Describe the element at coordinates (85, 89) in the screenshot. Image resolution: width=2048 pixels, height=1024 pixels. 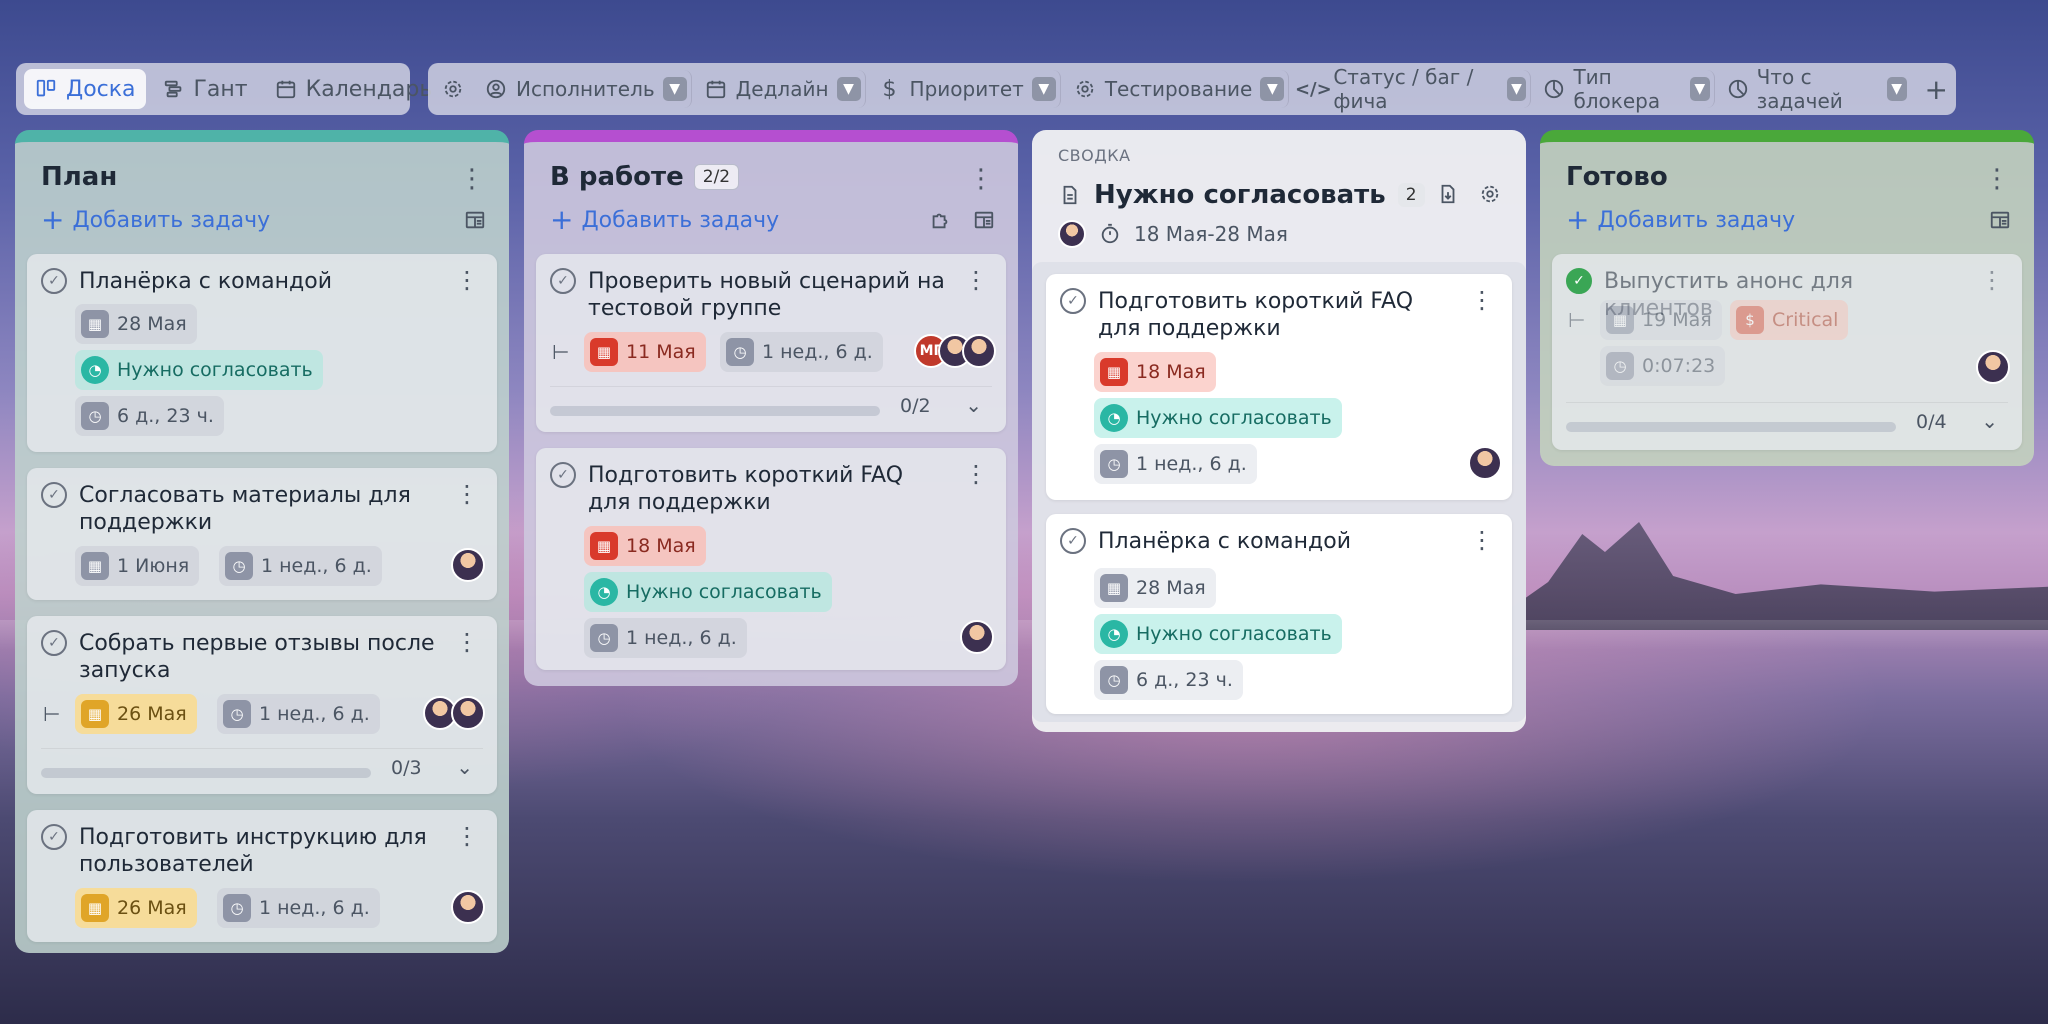
I see `view-board-button: Доска` at that location.